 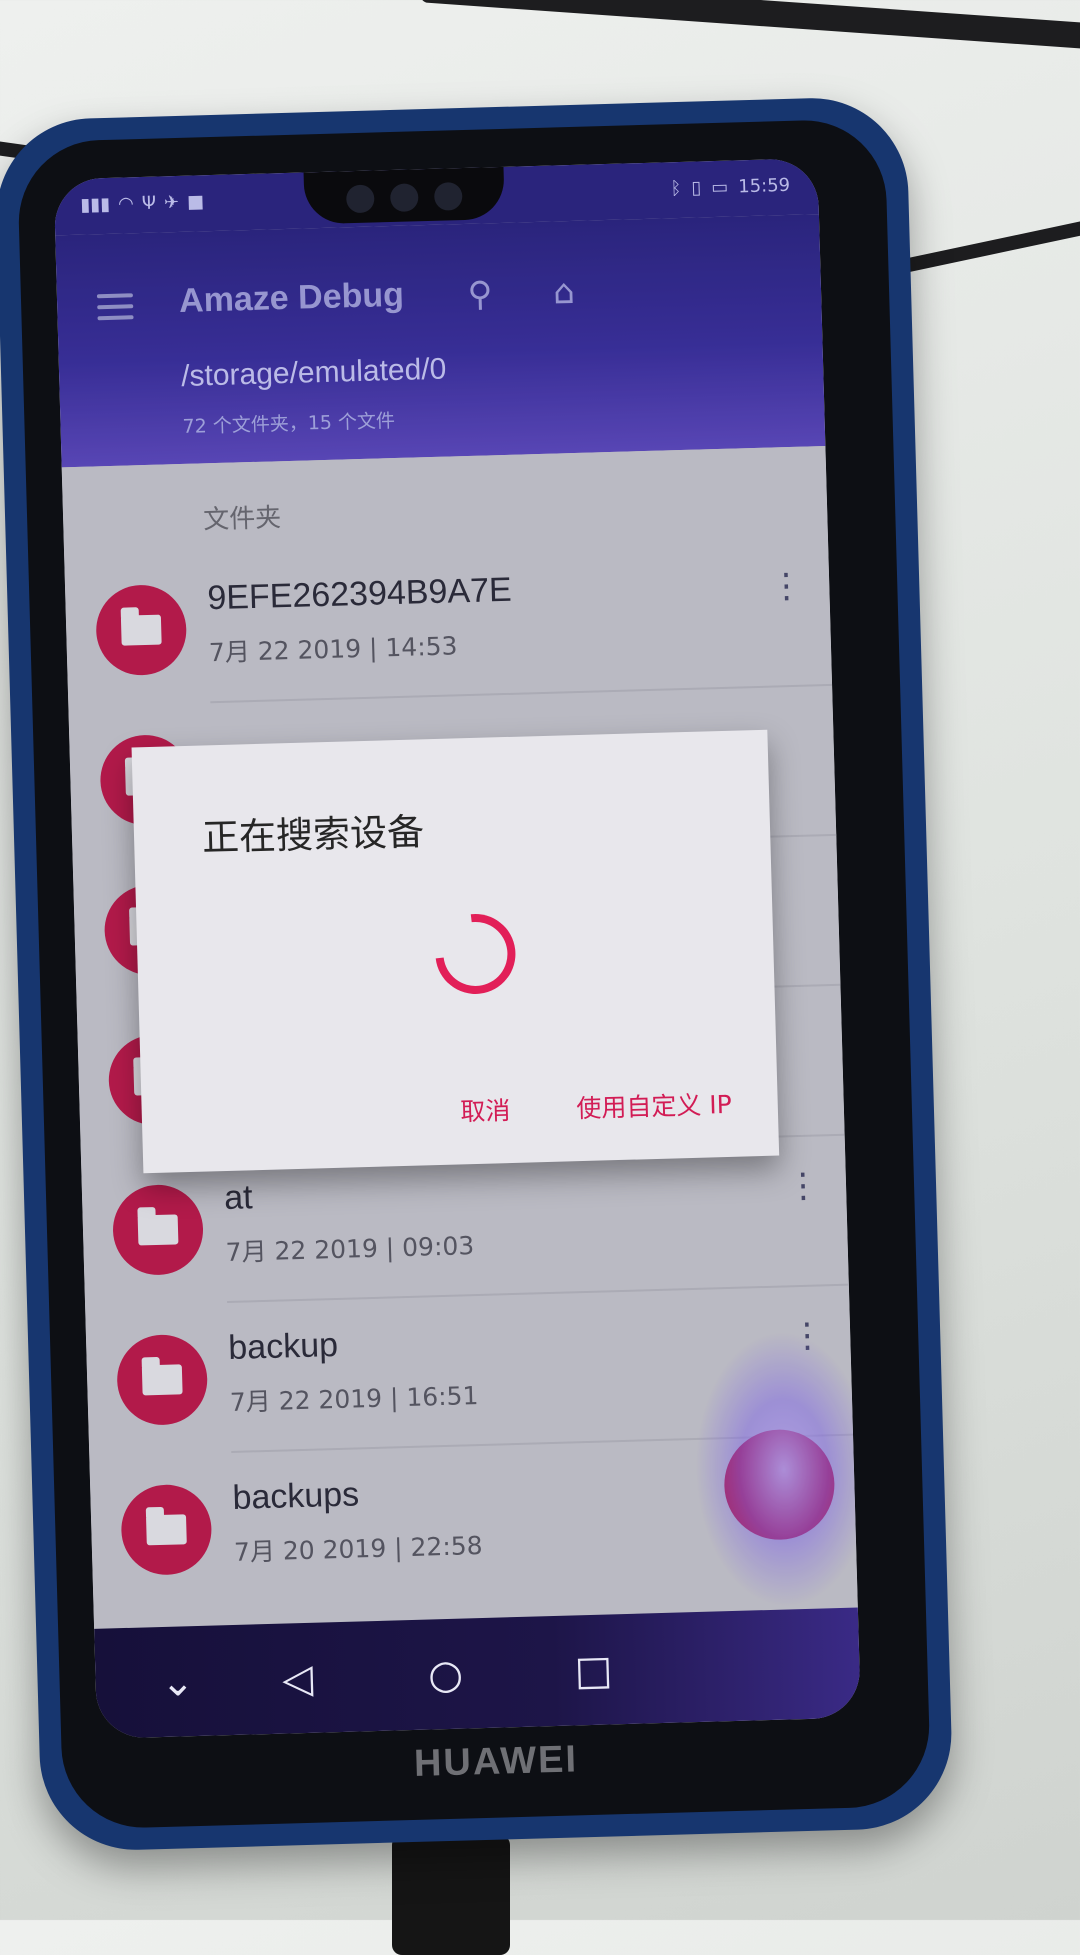 What do you see at coordinates (178, 1683) in the screenshot?
I see `collapse-icon: ⌄` at bounding box center [178, 1683].